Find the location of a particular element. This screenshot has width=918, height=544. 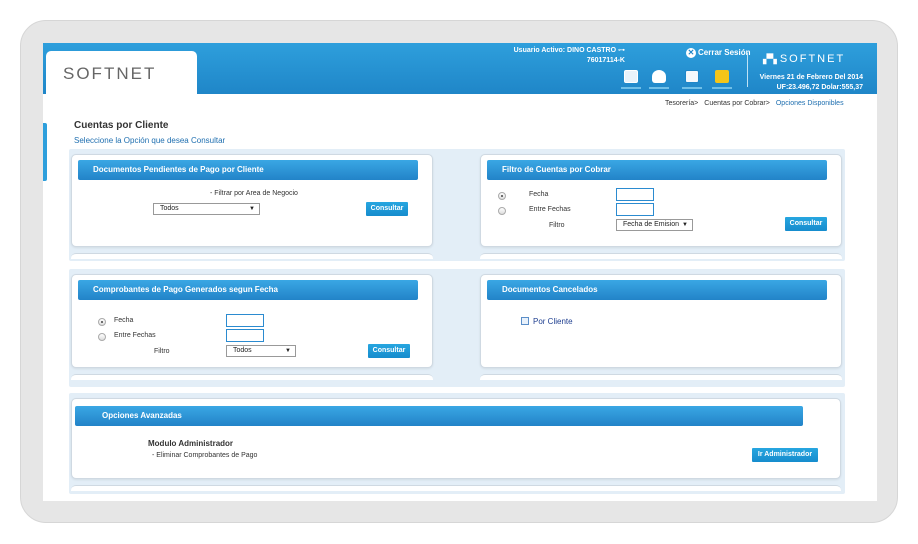

contacts-button is located at coordinates (631, 78).